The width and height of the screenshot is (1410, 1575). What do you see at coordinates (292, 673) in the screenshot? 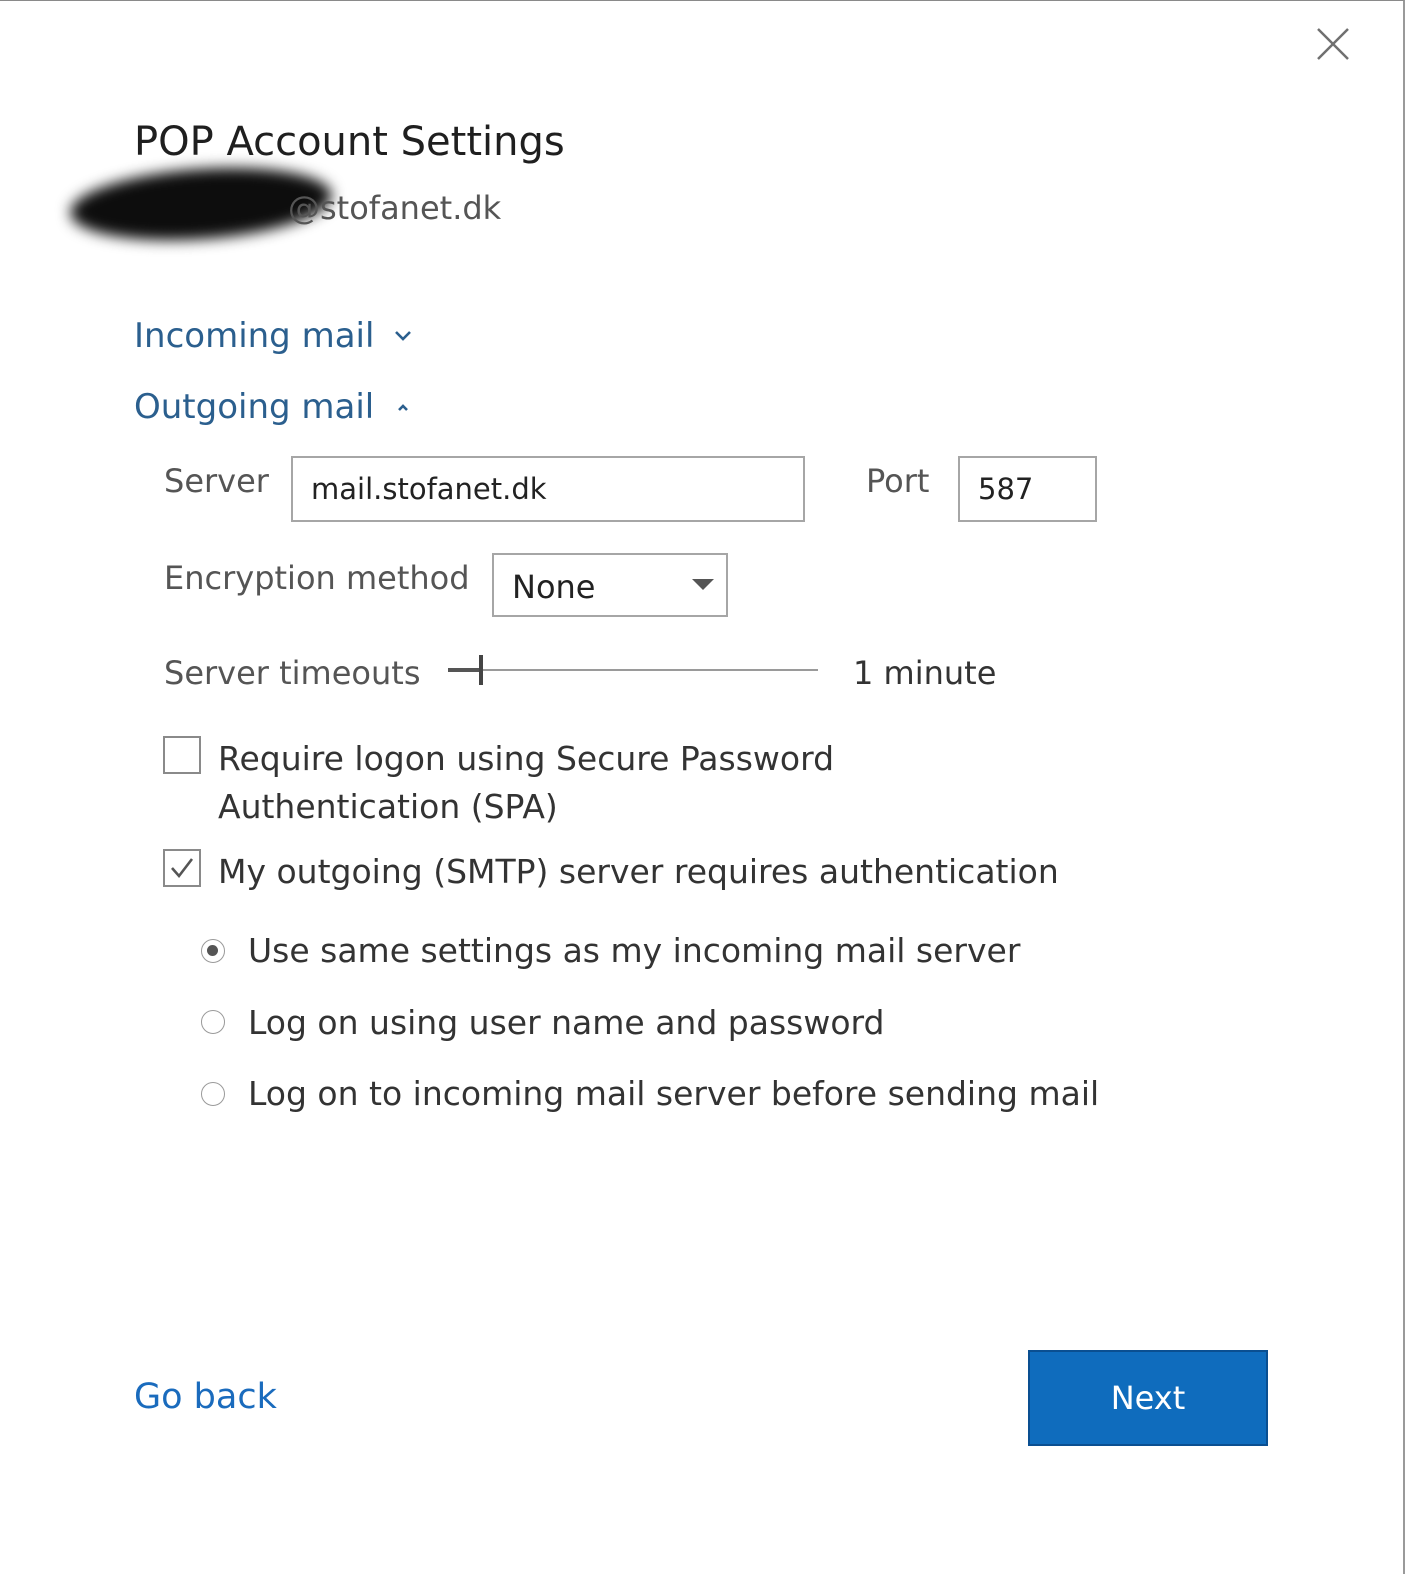
I see `server-timeouts-label: Server timeouts` at bounding box center [292, 673].